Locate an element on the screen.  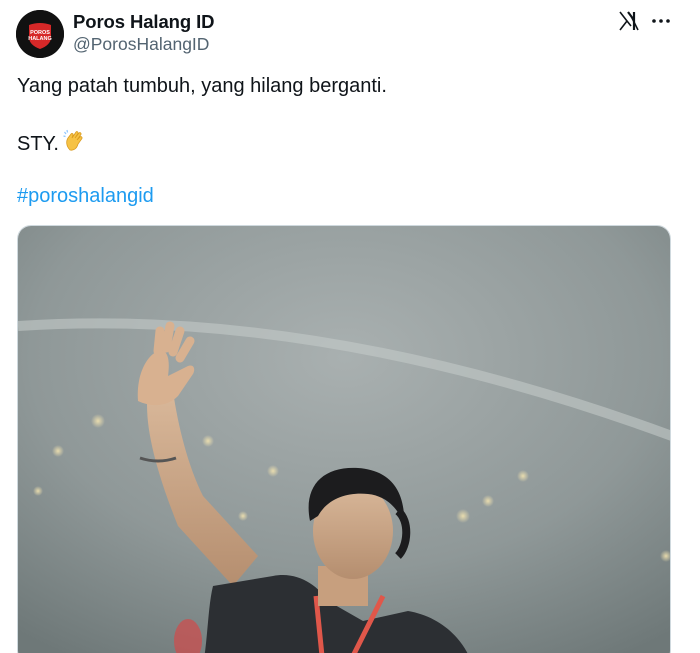
avatar-text-bottom: HALANG is located at coordinates (40, 39).